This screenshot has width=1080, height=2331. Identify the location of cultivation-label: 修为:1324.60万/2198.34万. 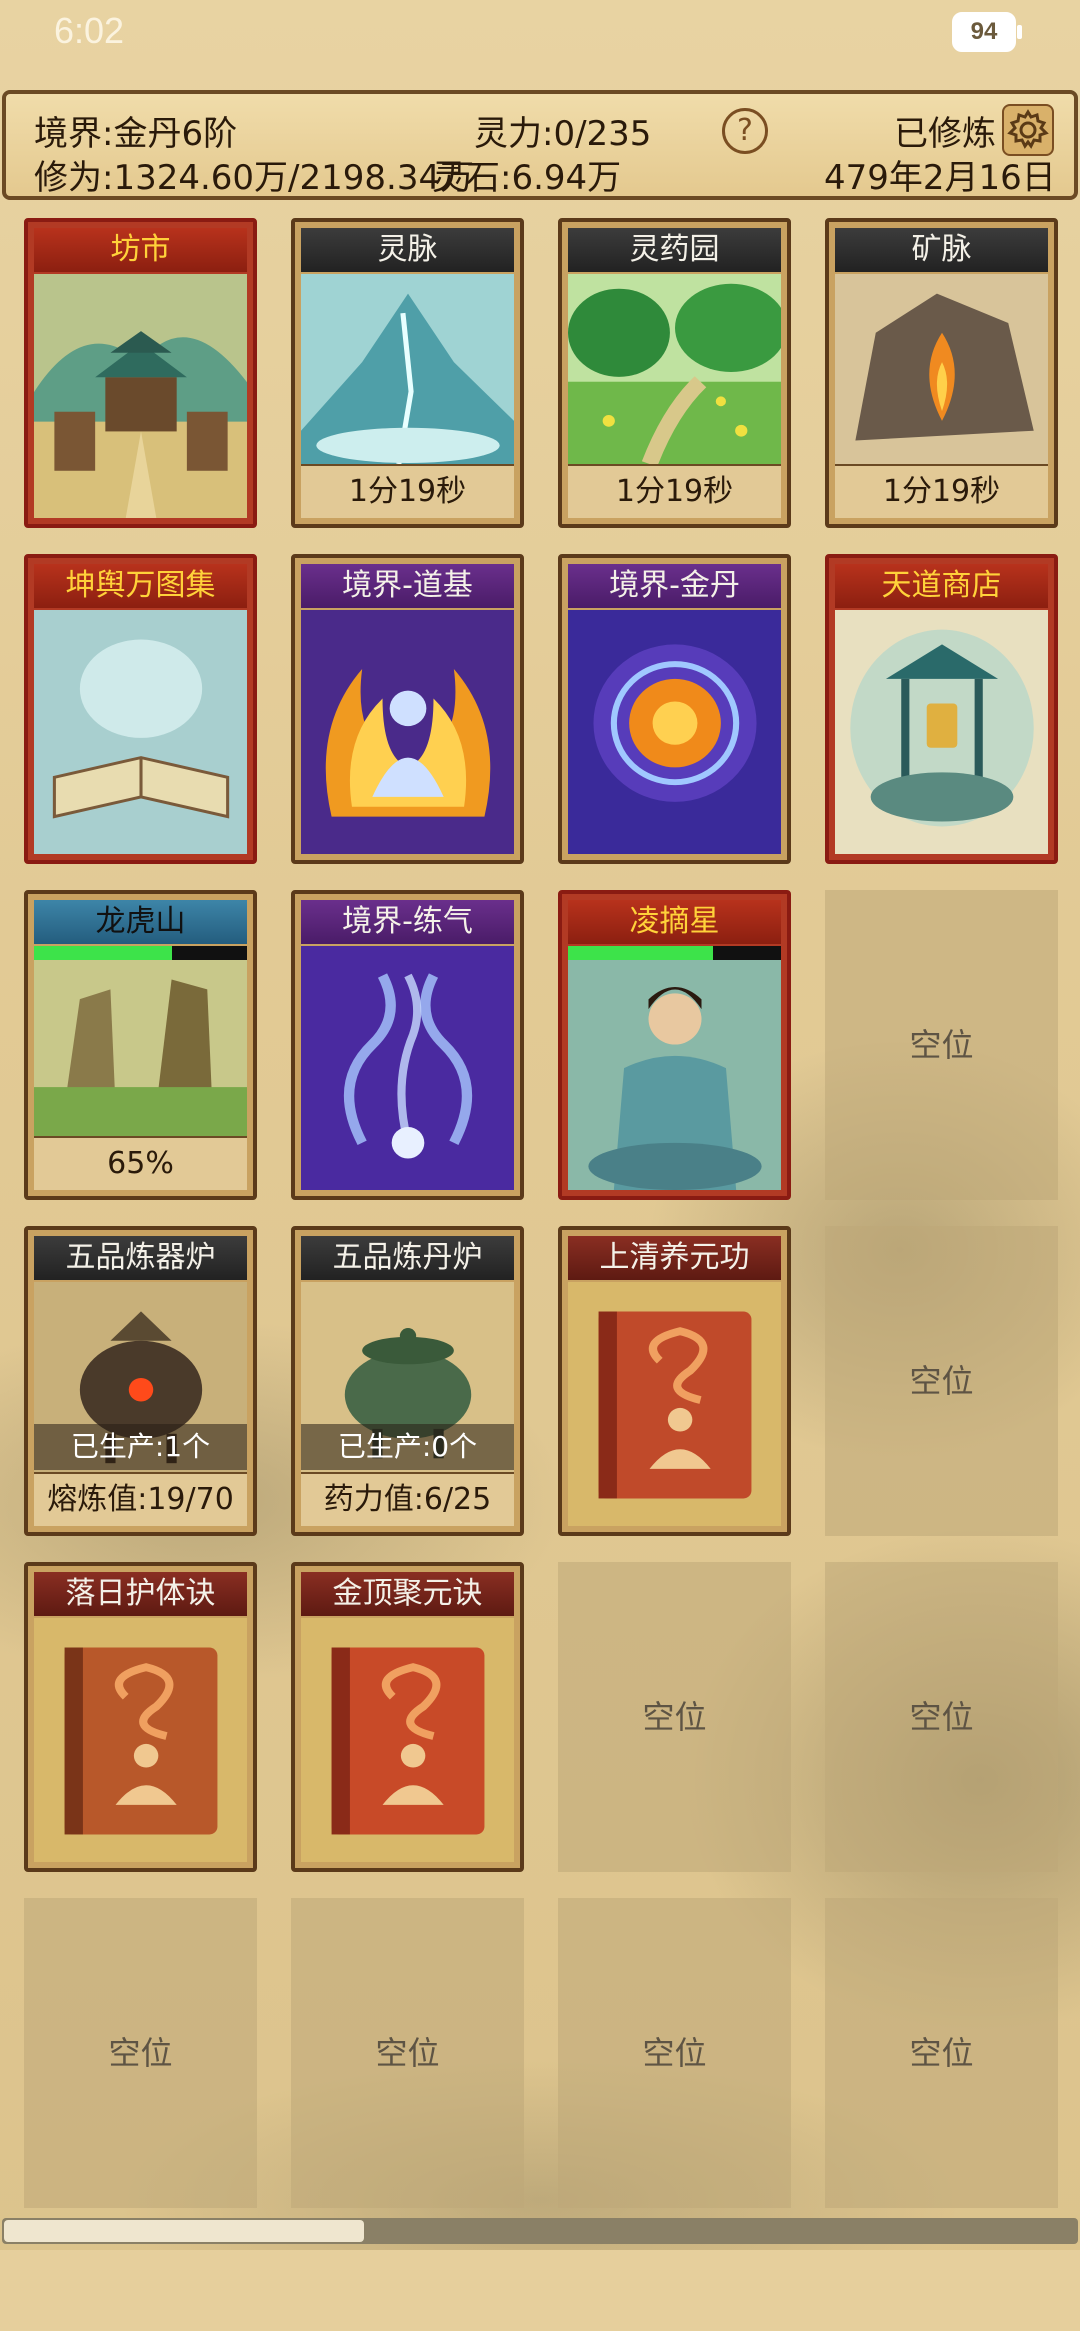
(254, 178).